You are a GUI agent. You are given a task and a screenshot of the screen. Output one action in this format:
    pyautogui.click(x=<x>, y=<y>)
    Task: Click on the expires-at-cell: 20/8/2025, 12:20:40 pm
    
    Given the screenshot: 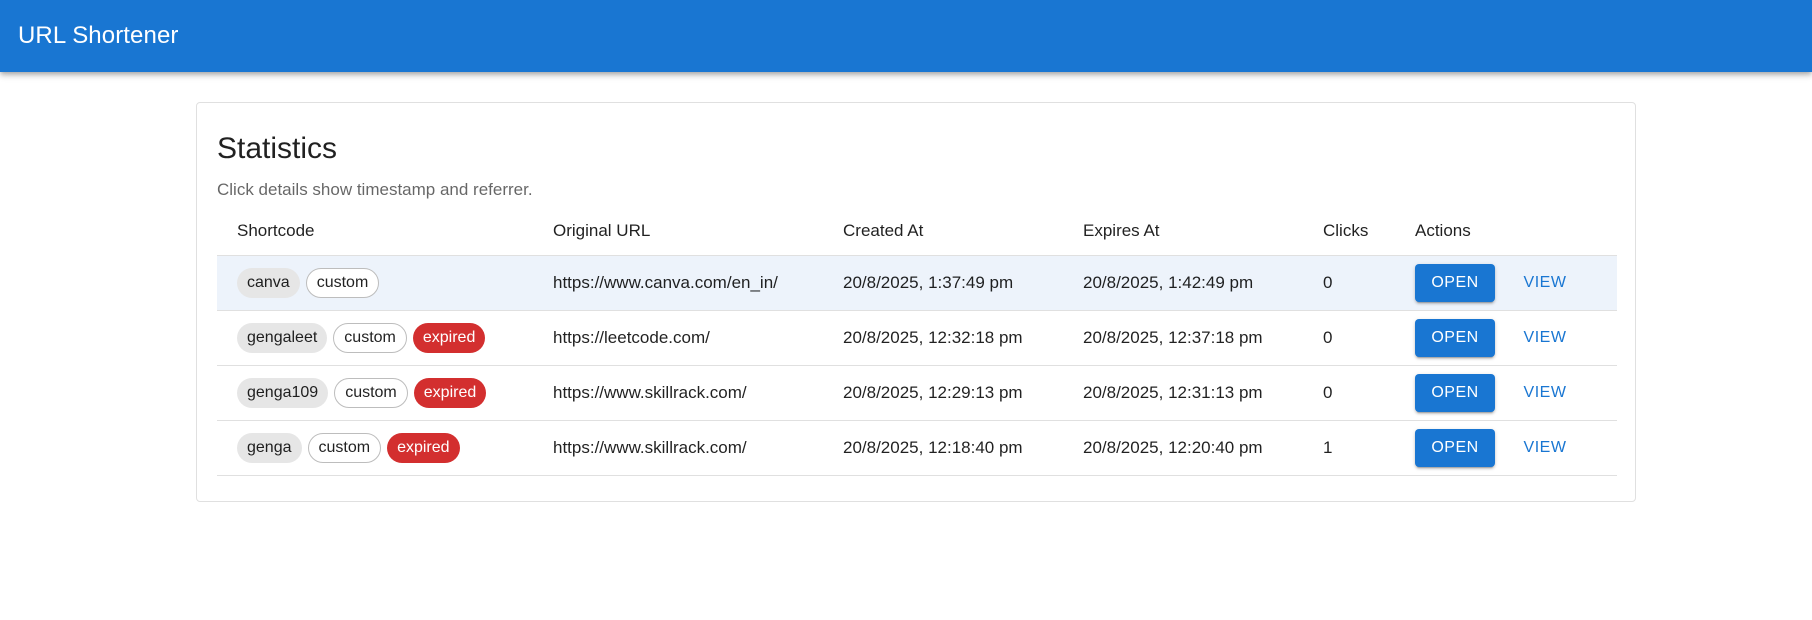 What is the action you would take?
    pyautogui.click(x=1183, y=448)
    